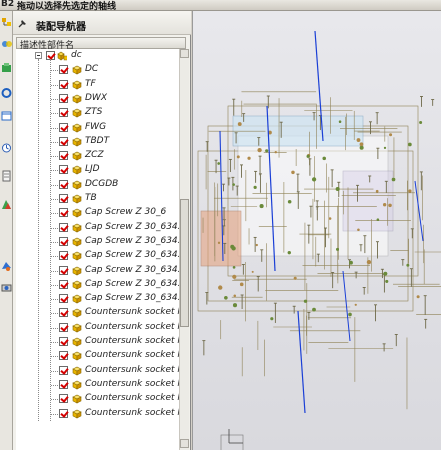 This screenshot has width=441, height=450. Describe the element at coordinates (6, 116) in the screenshot. I see `web-browser-icon` at that location.